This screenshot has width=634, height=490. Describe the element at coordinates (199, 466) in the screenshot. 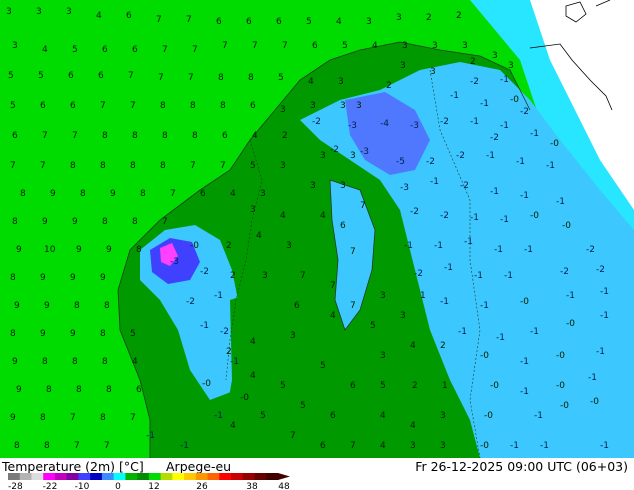

I see `model-name: Arpege-eu` at that location.